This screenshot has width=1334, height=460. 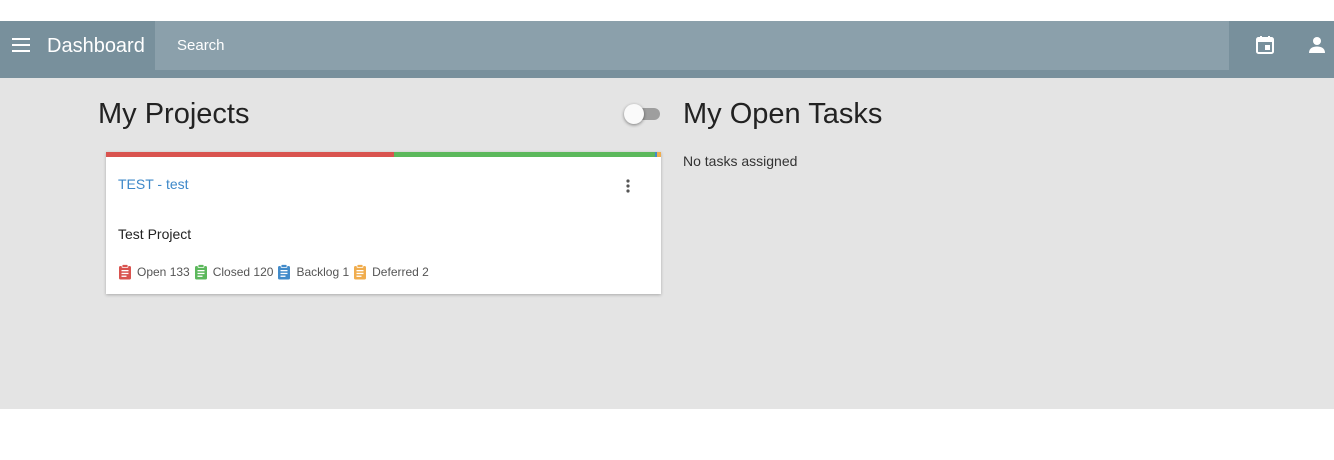 I want to click on stat-deferred: Deferred 2, so click(x=391, y=272).